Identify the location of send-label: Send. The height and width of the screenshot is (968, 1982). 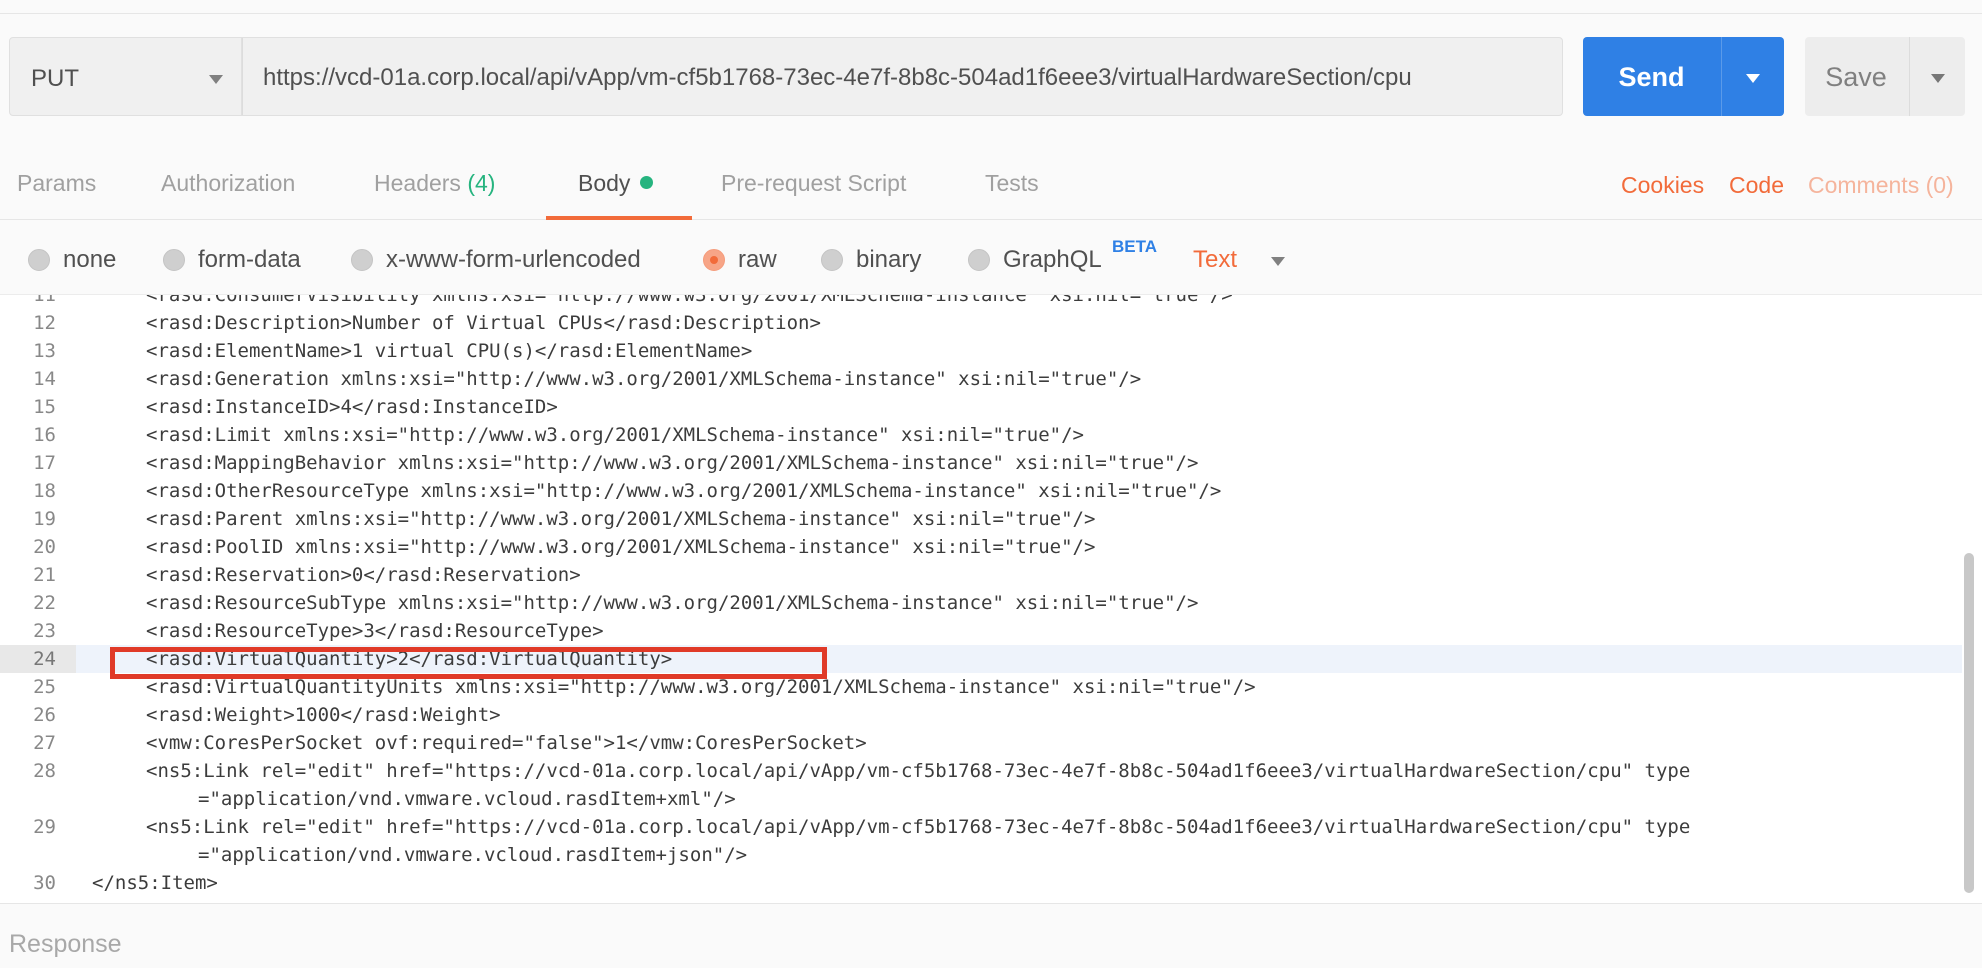
(1651, 77).